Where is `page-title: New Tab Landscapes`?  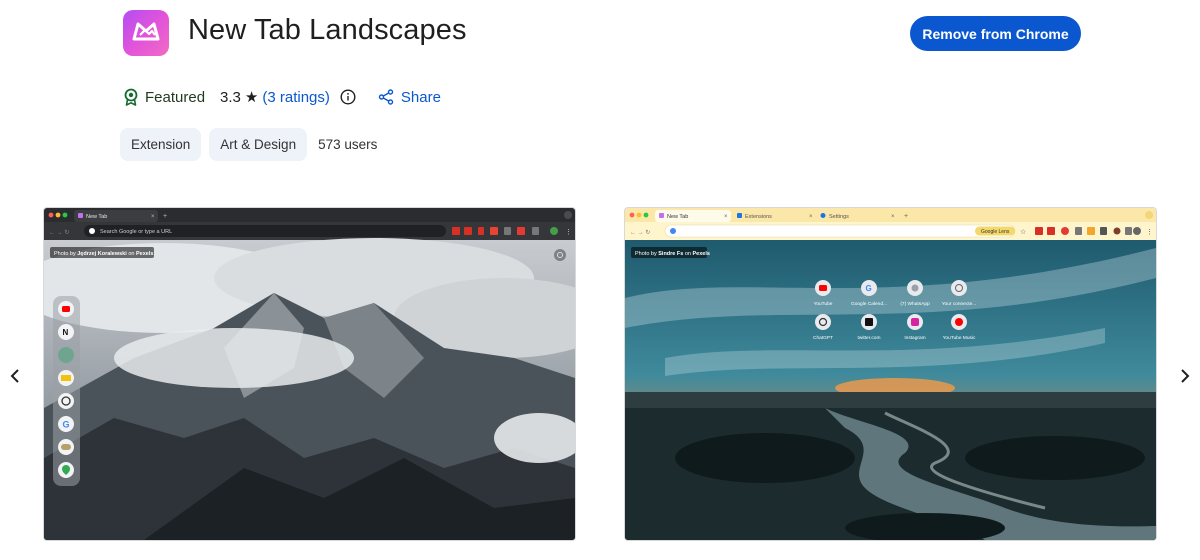
page-title: New Tab Landscapes is located at coordinates (327, 30).